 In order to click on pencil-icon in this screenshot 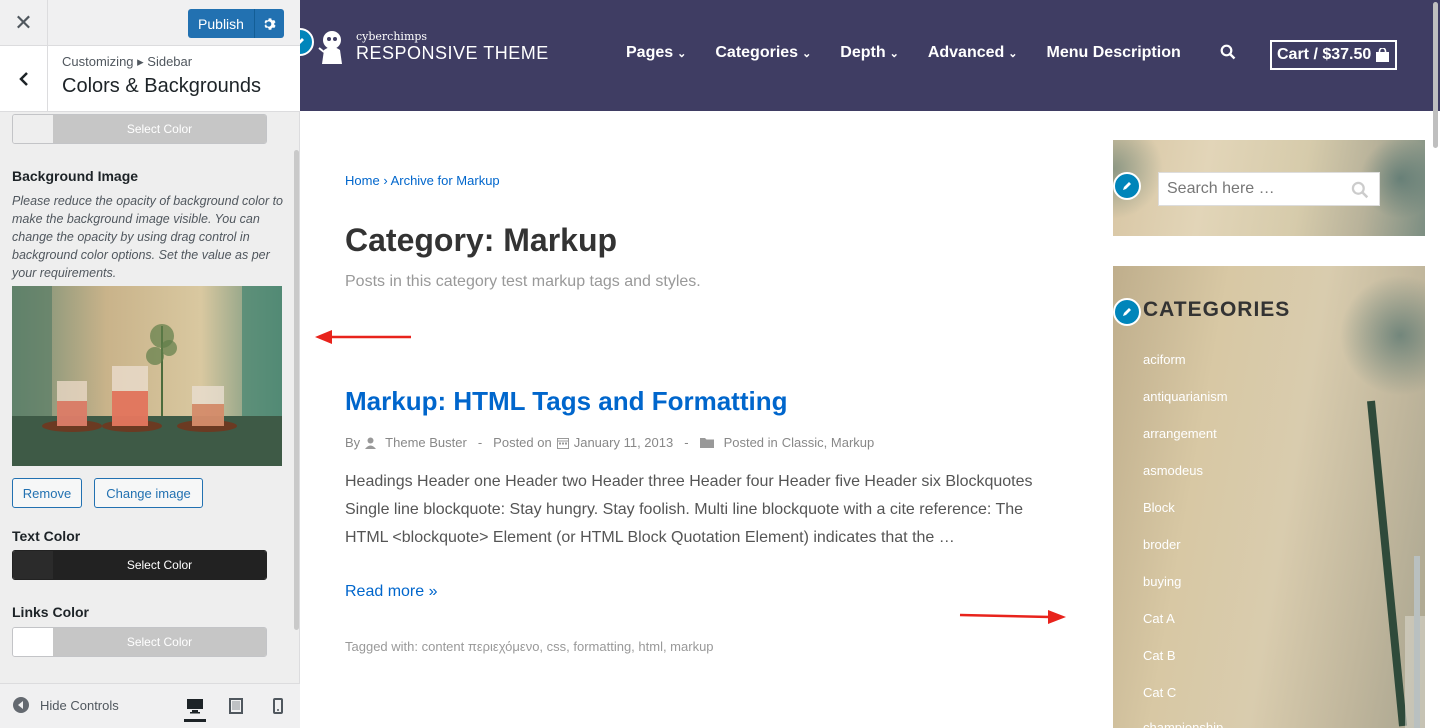, I will do `click(1127, 186)`.